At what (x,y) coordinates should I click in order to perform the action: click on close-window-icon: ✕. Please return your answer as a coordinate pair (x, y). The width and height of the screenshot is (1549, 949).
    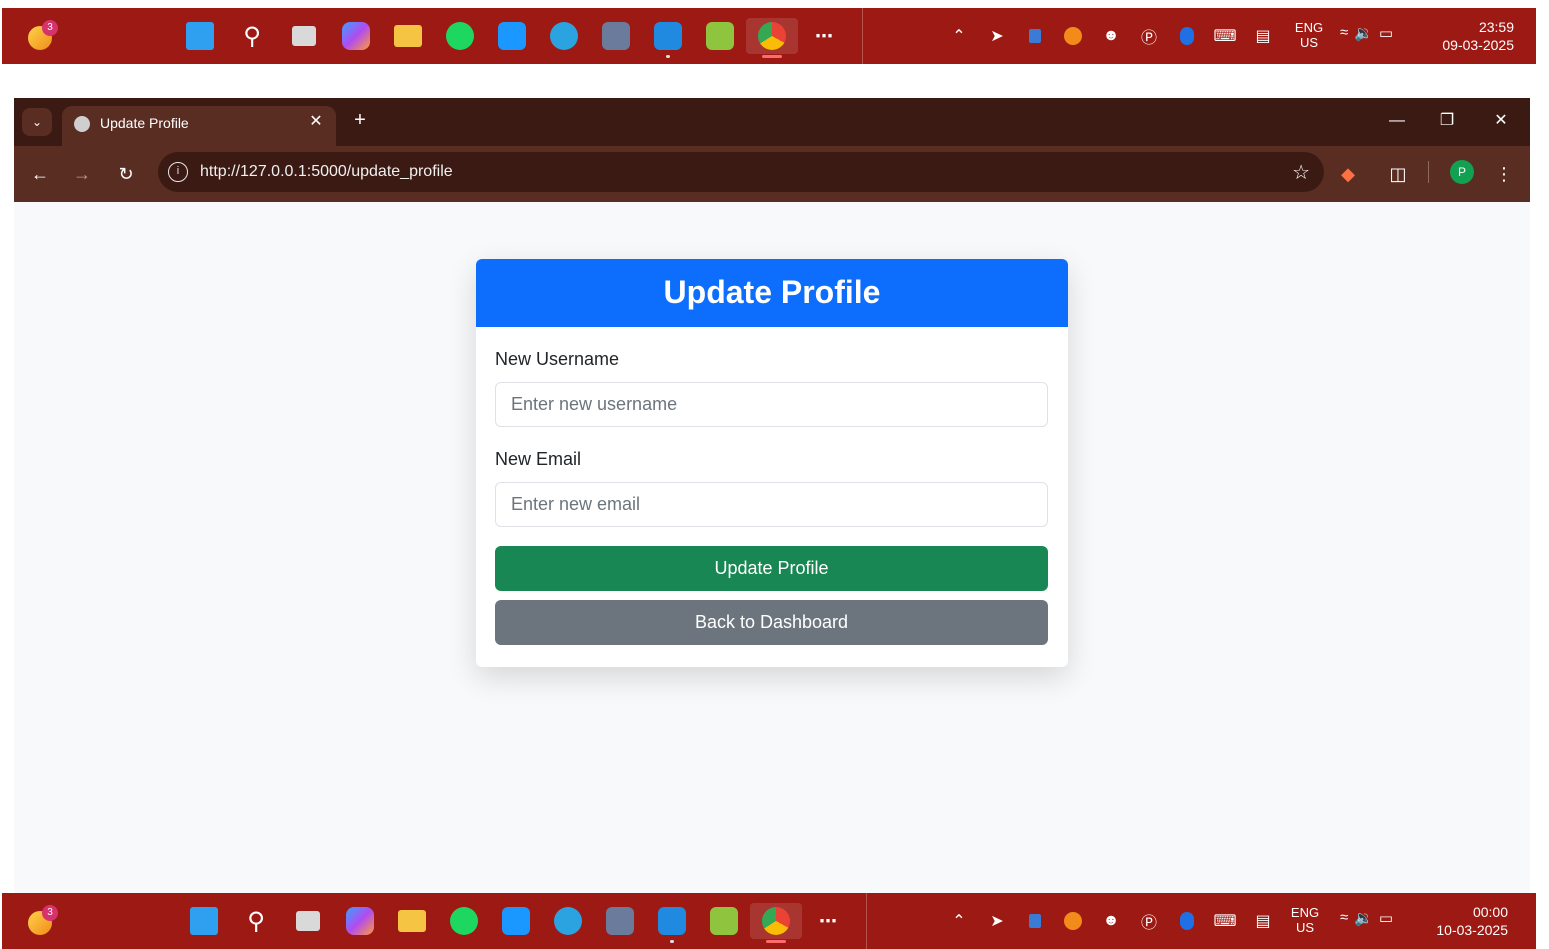
    Looking at the image, I should click on (1501, 121).